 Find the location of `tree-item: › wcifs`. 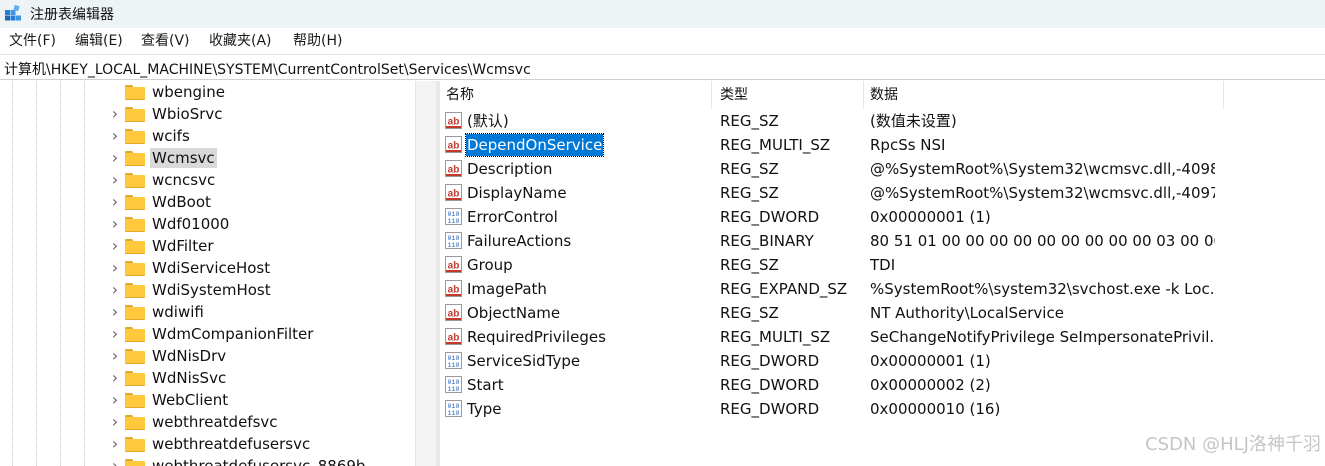

tree-item: › wcifs is located at coordinates (258, 136).